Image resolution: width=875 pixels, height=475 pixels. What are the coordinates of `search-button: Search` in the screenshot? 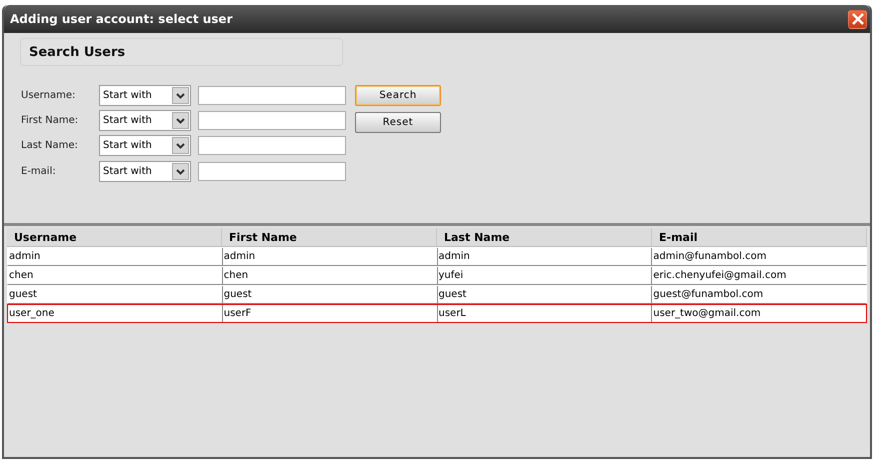 It's located at (398, 95).